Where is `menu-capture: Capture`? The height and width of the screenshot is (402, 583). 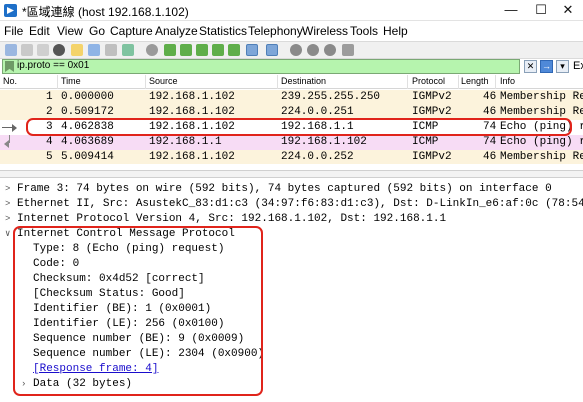
menu-capture: Capture is located at coordinates (131, 31).